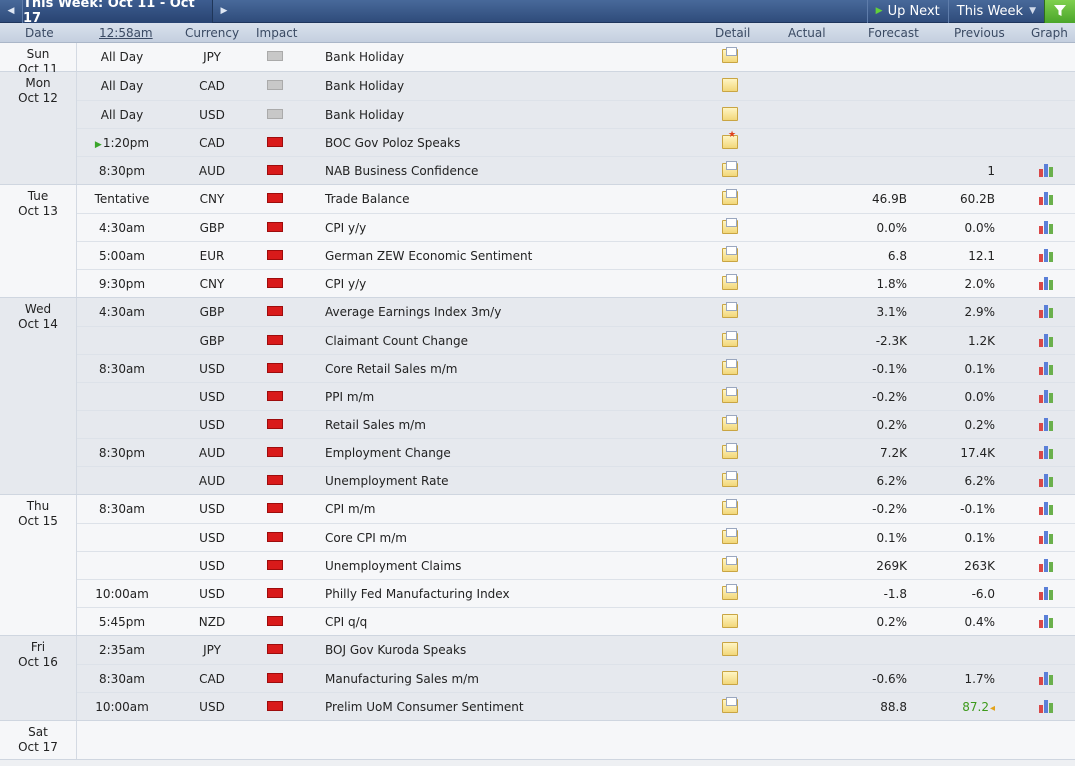 This screenshot has height=766, width=1075. I want to click on table-row: 4:30am GBP CPI y/y 0.0% 0.0%, so click(576, 227).